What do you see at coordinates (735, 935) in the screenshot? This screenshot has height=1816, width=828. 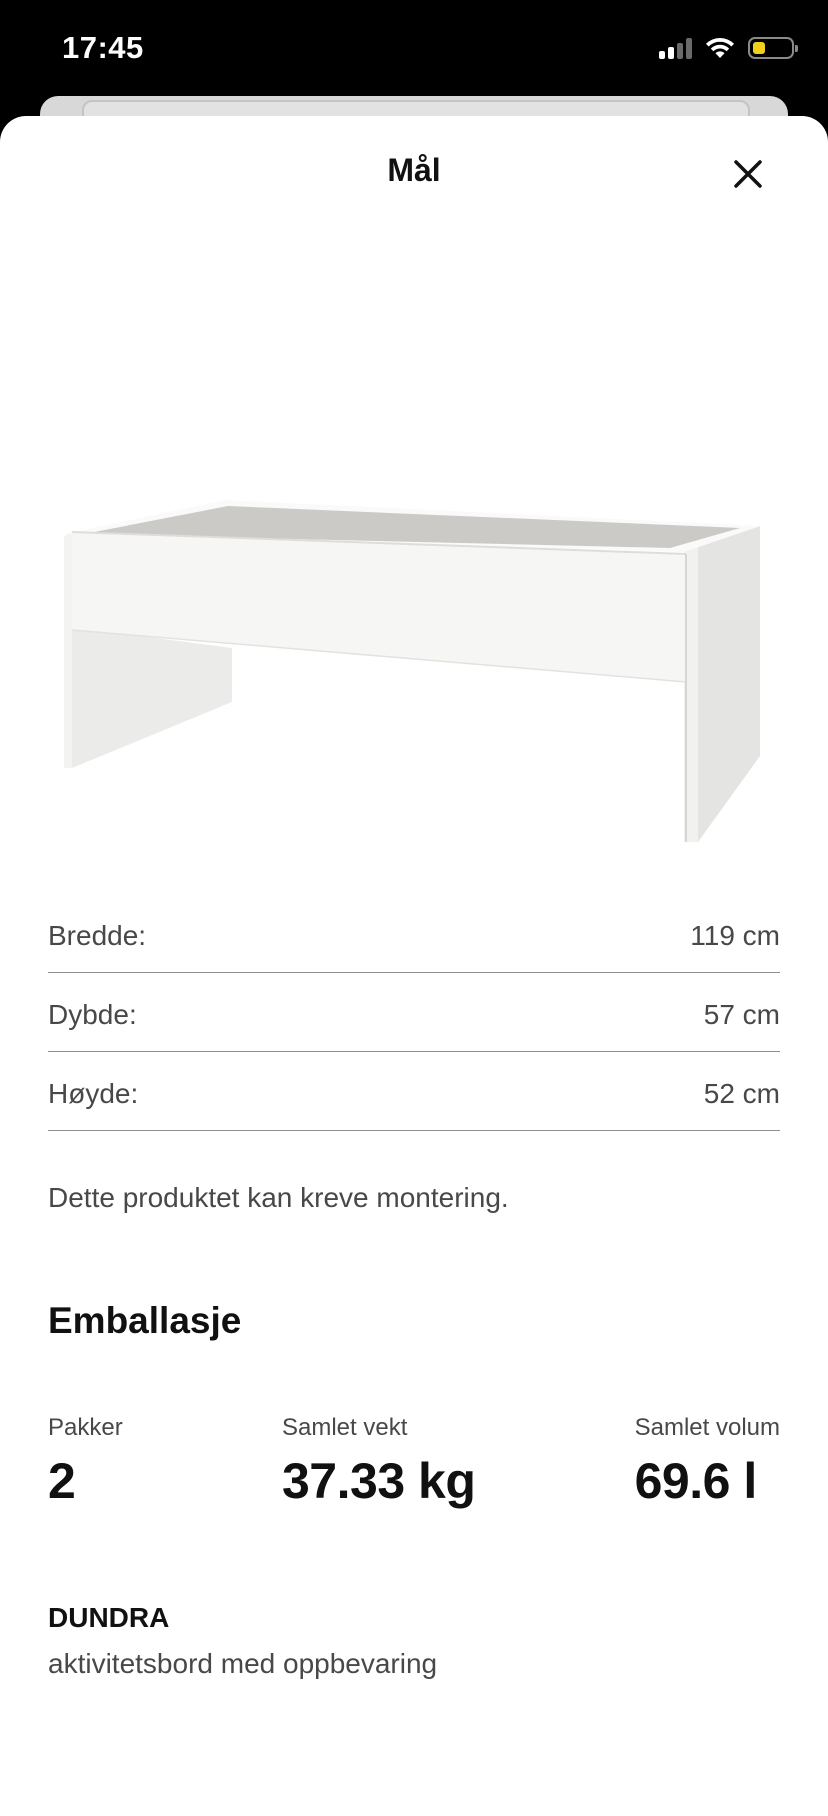 I see `dimension-value: 119 cm` at bounding box center [735, 935].